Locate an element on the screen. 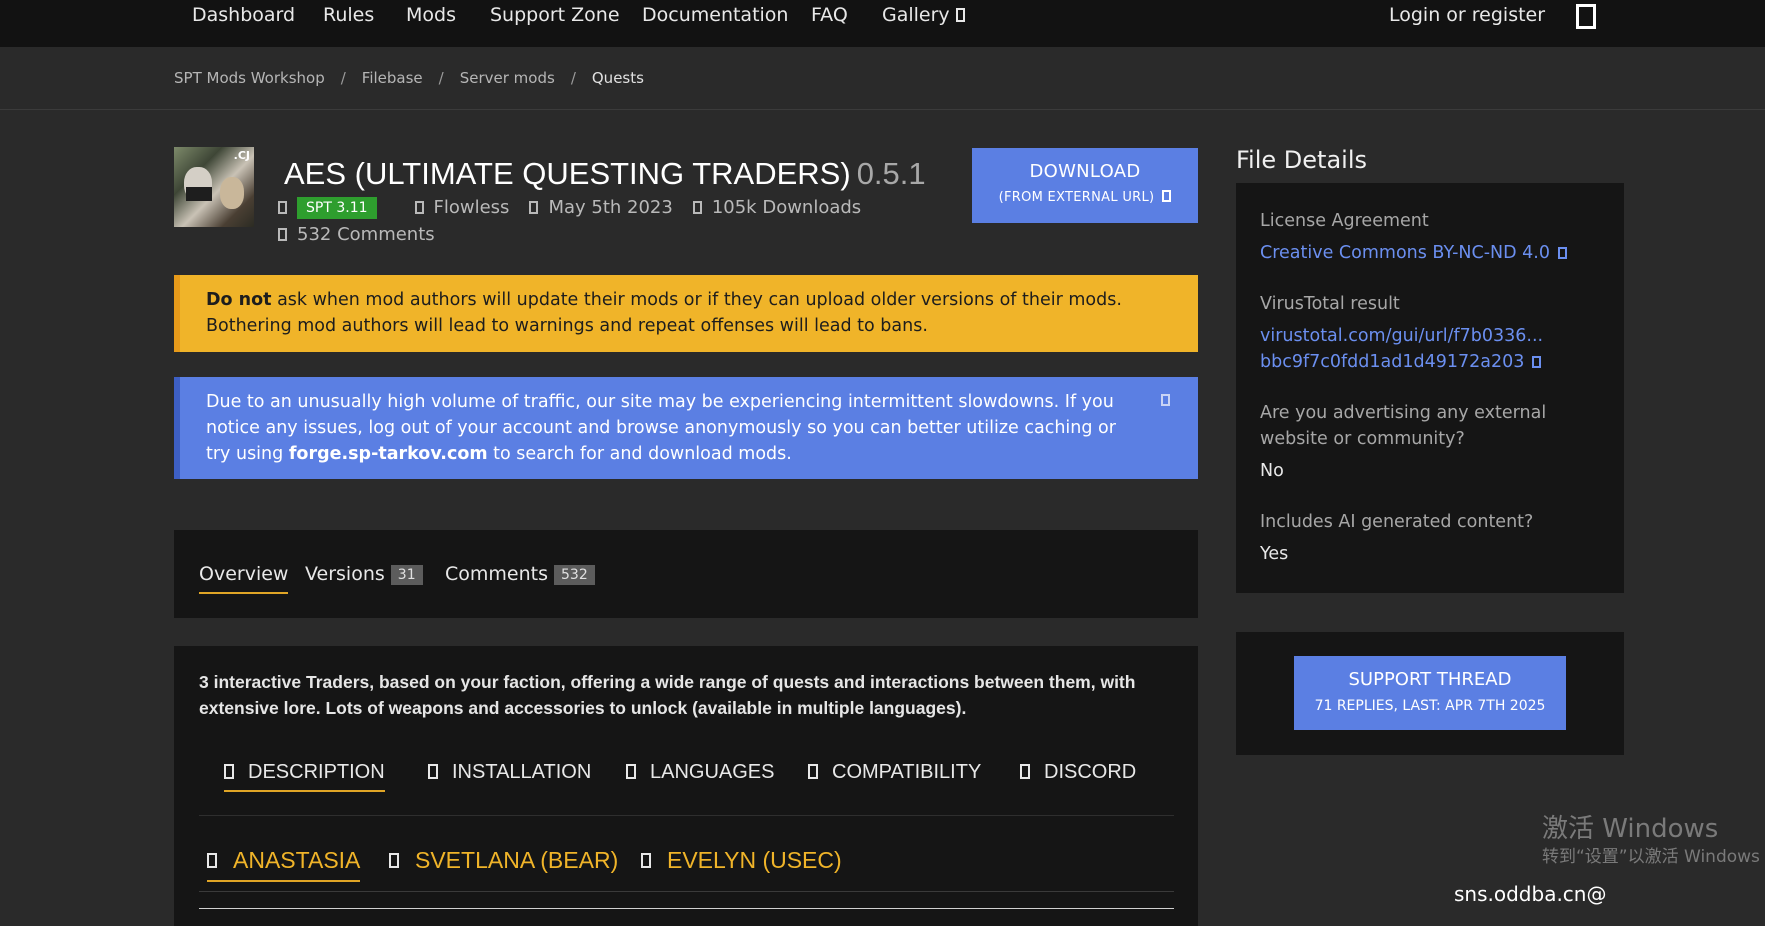 This screenshot has height=926, width=1765. mod-title-text: AES (ULTIMATE QUESTING TRADERS) is located at coordinates (567, 173).